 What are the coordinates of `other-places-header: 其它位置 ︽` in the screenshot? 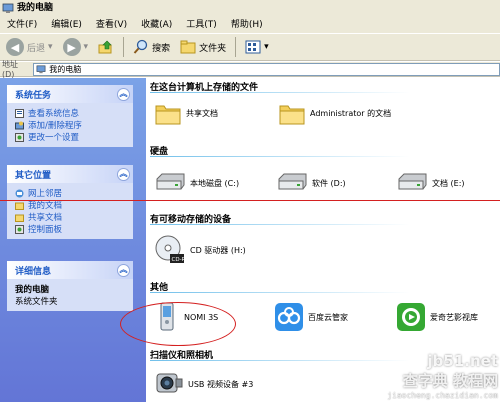 It's located at (70, 174).